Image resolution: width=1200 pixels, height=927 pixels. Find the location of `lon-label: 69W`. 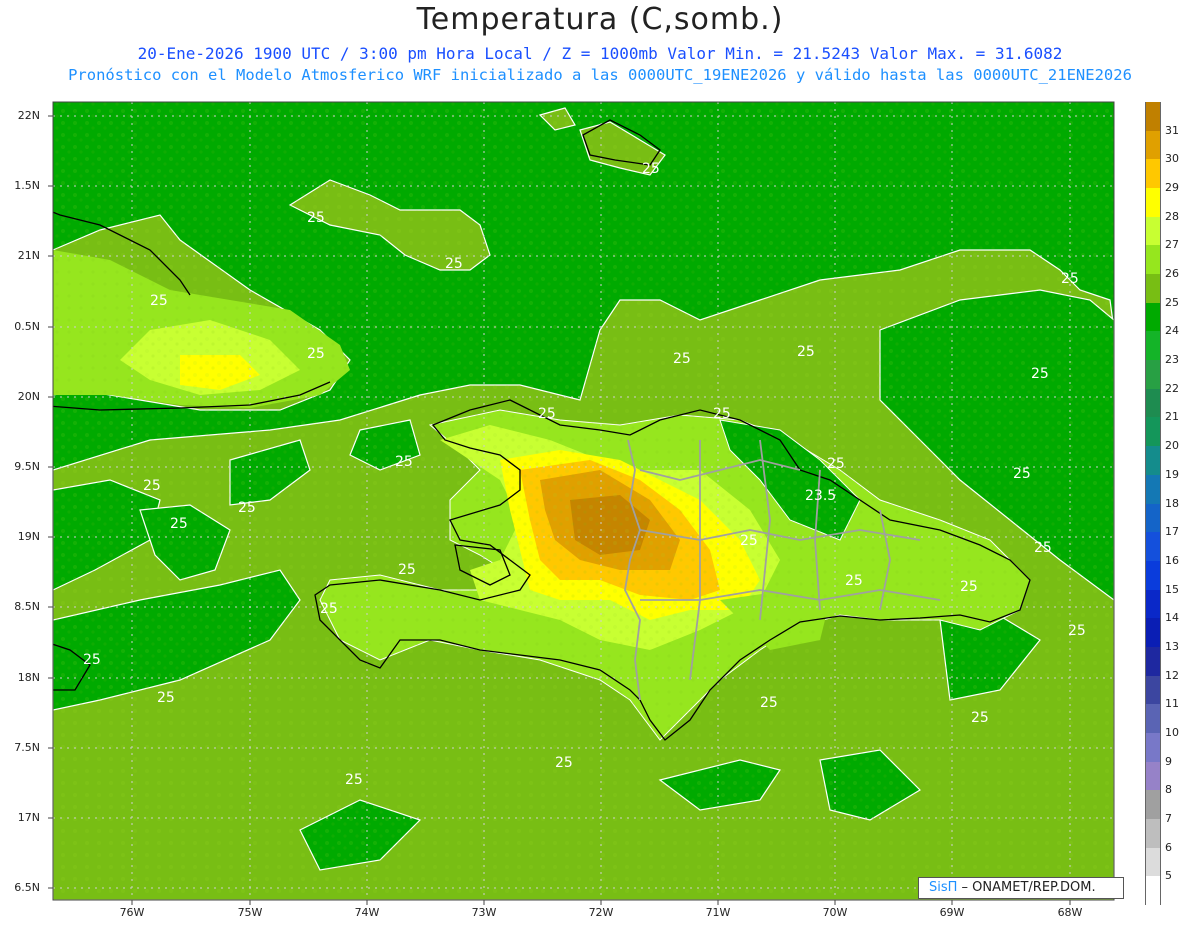

lon-label: 69W is located at coordinates (952, 912).